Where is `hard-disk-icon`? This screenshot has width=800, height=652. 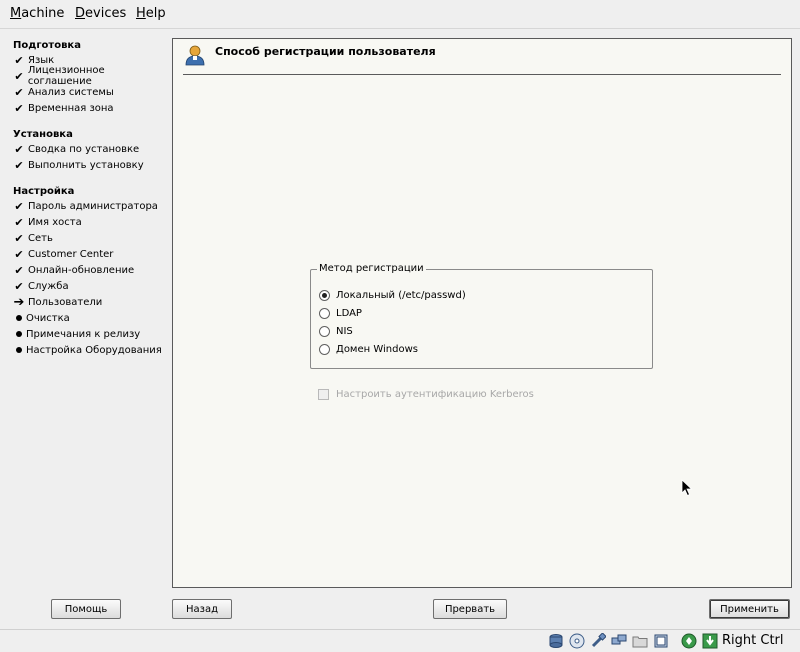 hard-disk-icon is located at coordinates (556, 641).